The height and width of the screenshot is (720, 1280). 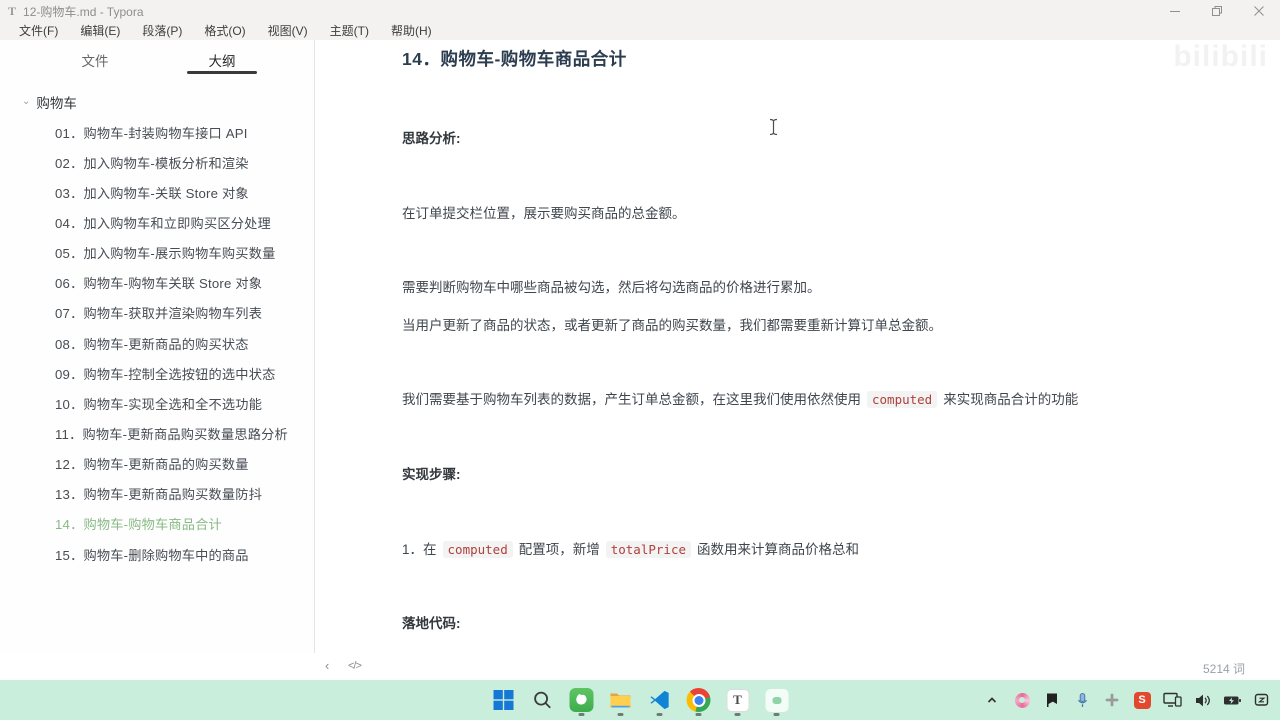 I want to click on outline-item: 05．加入购物车-展示购物车购买数量, so click(x=157, y=253).